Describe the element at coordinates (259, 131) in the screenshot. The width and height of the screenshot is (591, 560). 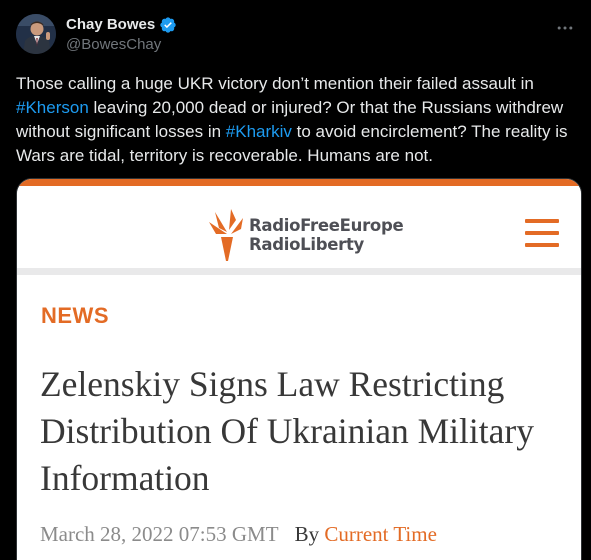
I see `hashtag-kharkiv-link: #Kharkiv` at that location.